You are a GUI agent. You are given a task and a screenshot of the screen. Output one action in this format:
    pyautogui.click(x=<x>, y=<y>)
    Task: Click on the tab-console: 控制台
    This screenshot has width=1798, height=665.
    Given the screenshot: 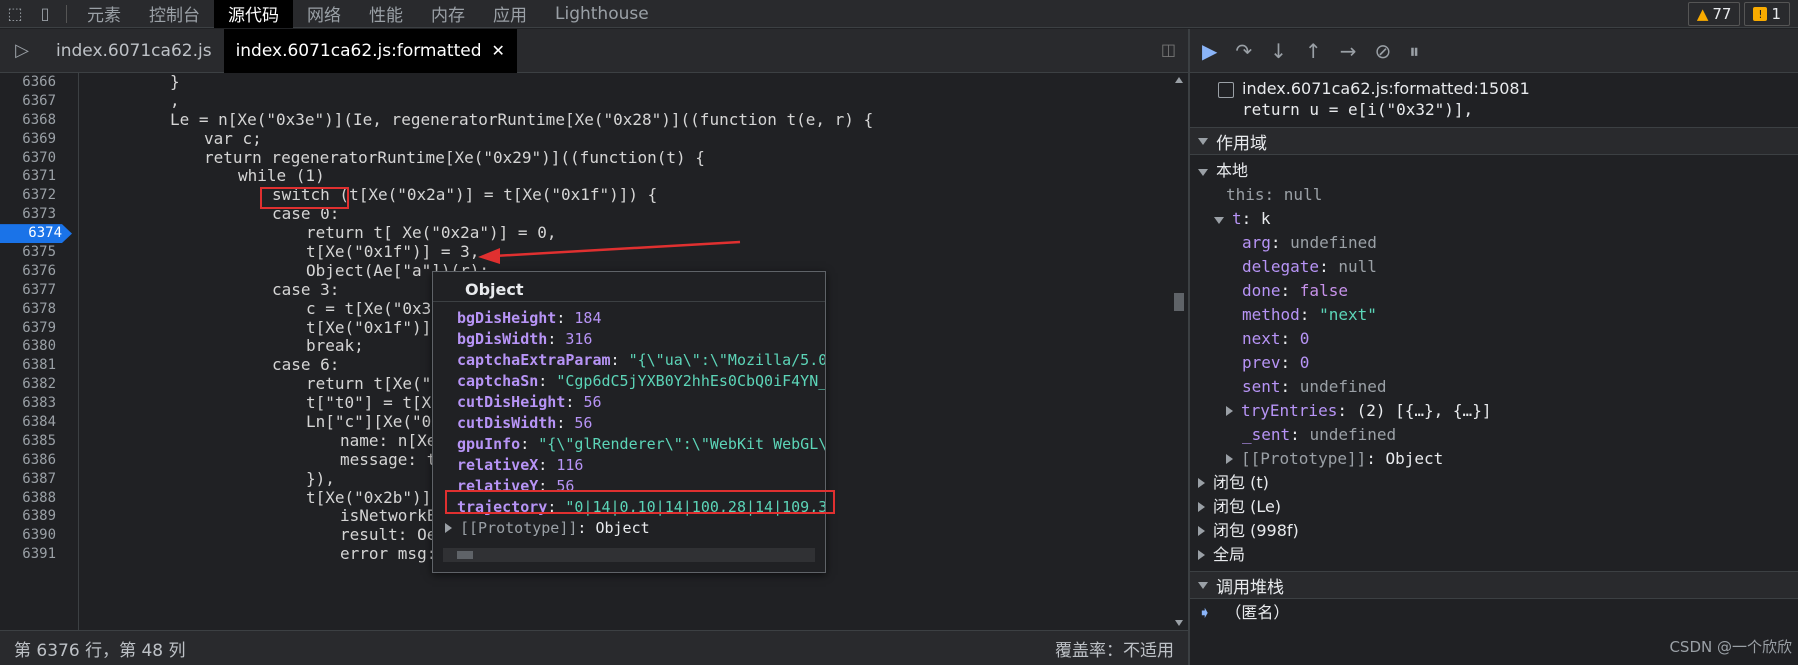 What is the action you would take?
    pyautogui.click(x=174, y=14)
    